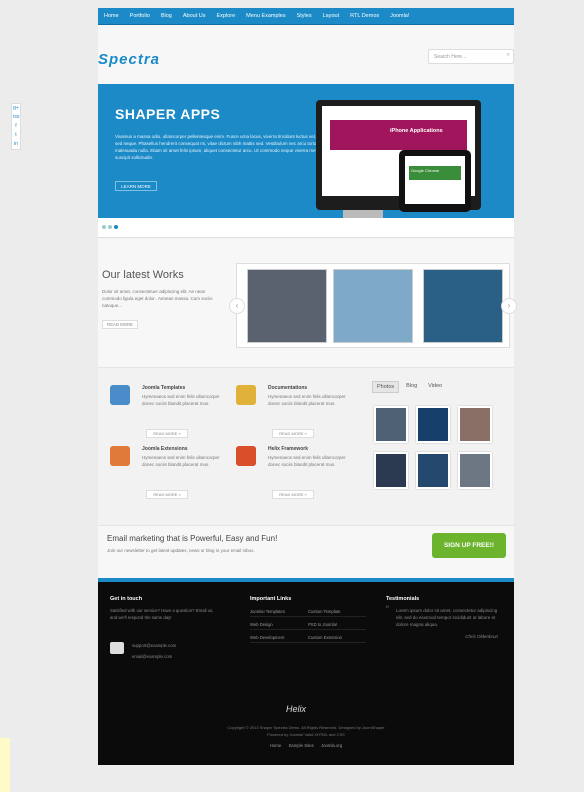  What do you see at coordinates (129, 59) in the screenshot?
I see `site-logo: Spectra` at bounding box center [129, 59].